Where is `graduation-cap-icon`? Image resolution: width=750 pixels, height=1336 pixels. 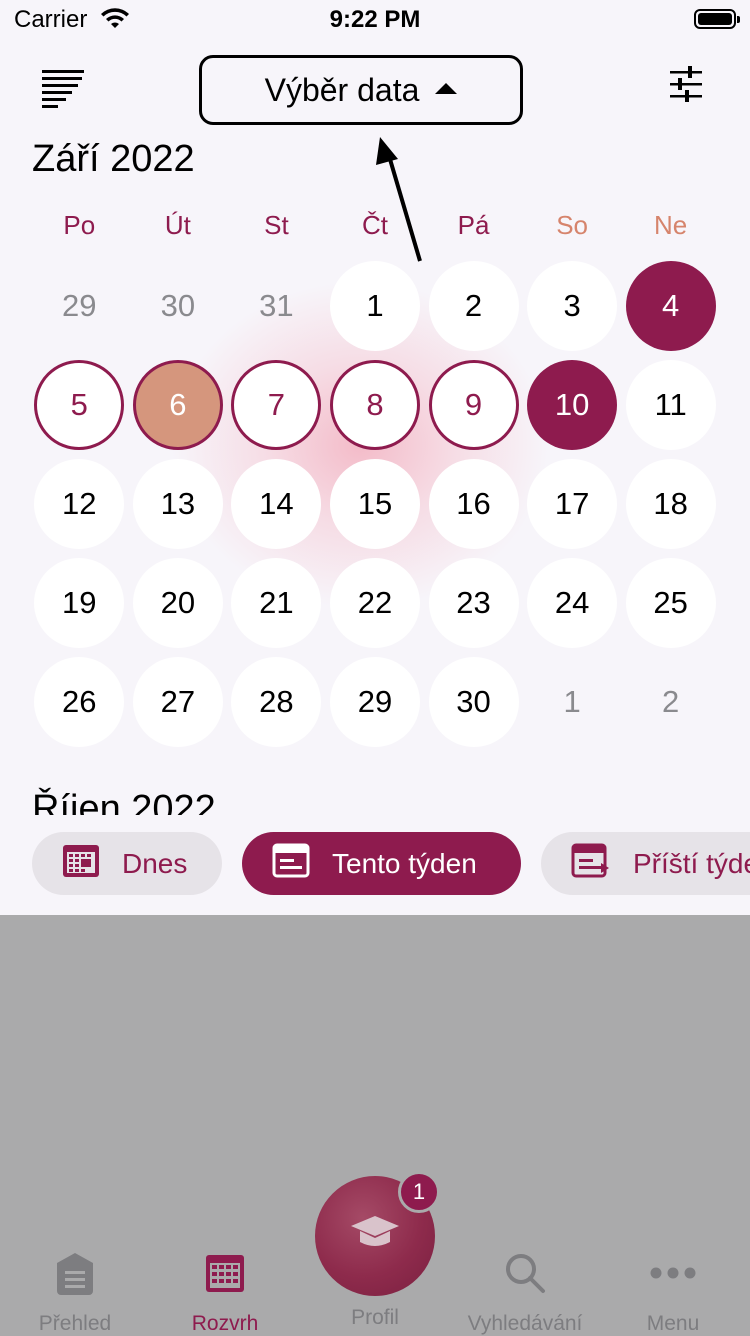
graduation-cap-icon is located at coordinates (375, 1236).